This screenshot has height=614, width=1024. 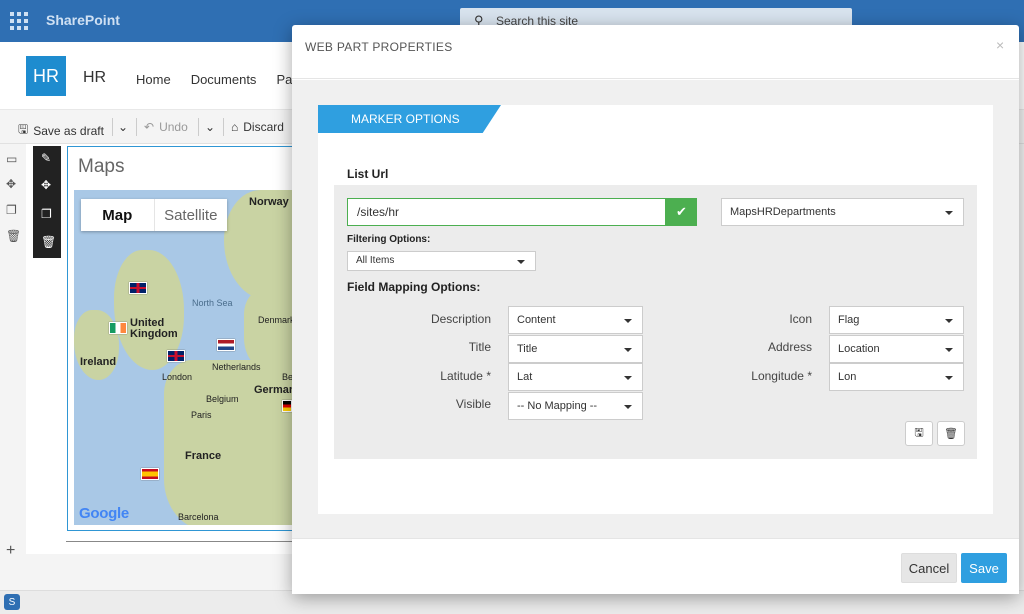 What do you see at coordinates (506, 212) in the screenshot?
I see `list-url-input` at bounding box center [506, 212].